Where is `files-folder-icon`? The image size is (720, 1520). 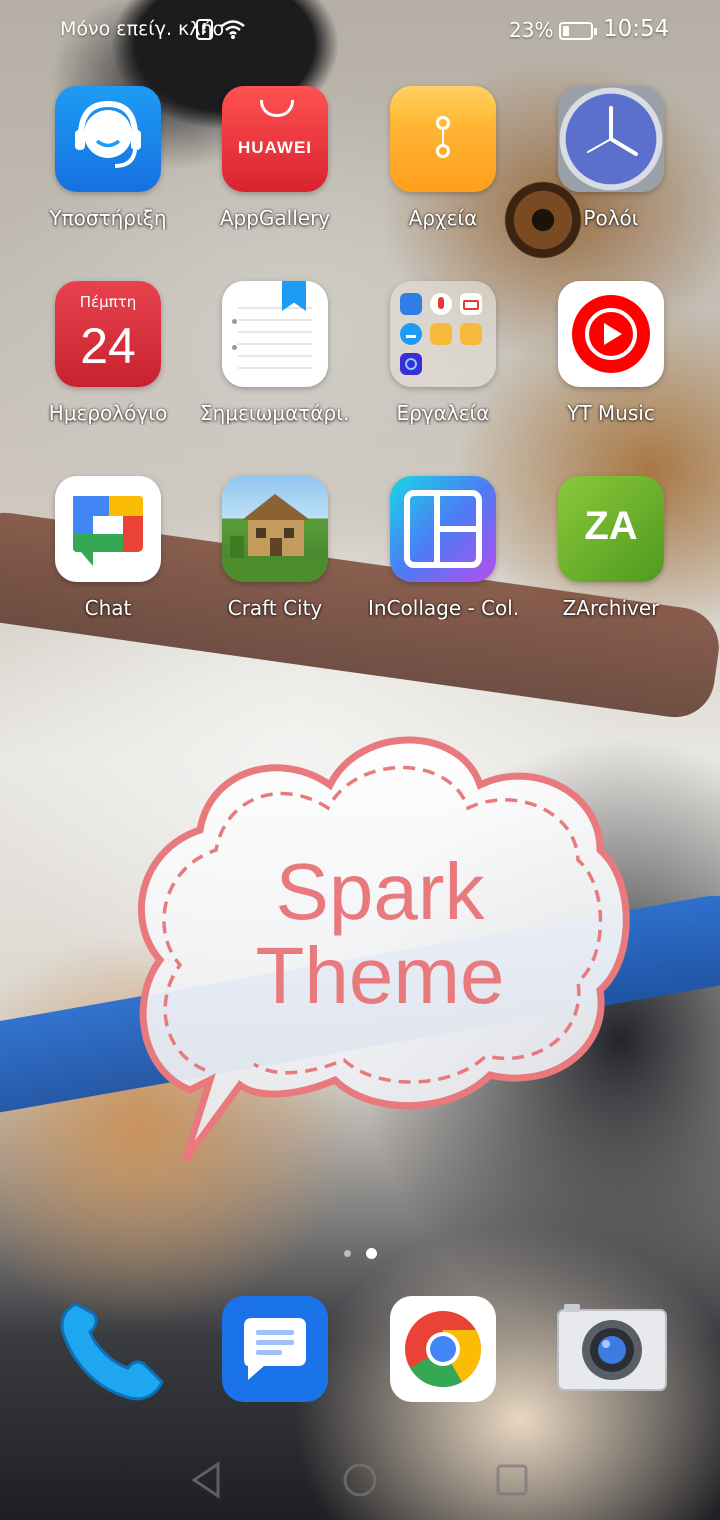 files-folder-icon is located at coordinates (443, 139).